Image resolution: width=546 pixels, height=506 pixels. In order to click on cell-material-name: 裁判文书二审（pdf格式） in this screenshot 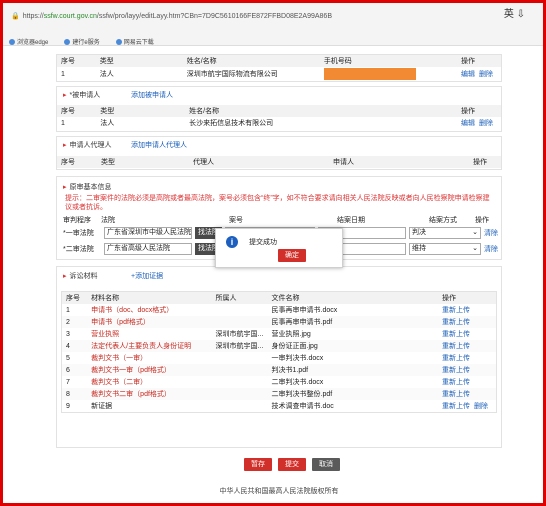, I will do `click(131, 394)`.